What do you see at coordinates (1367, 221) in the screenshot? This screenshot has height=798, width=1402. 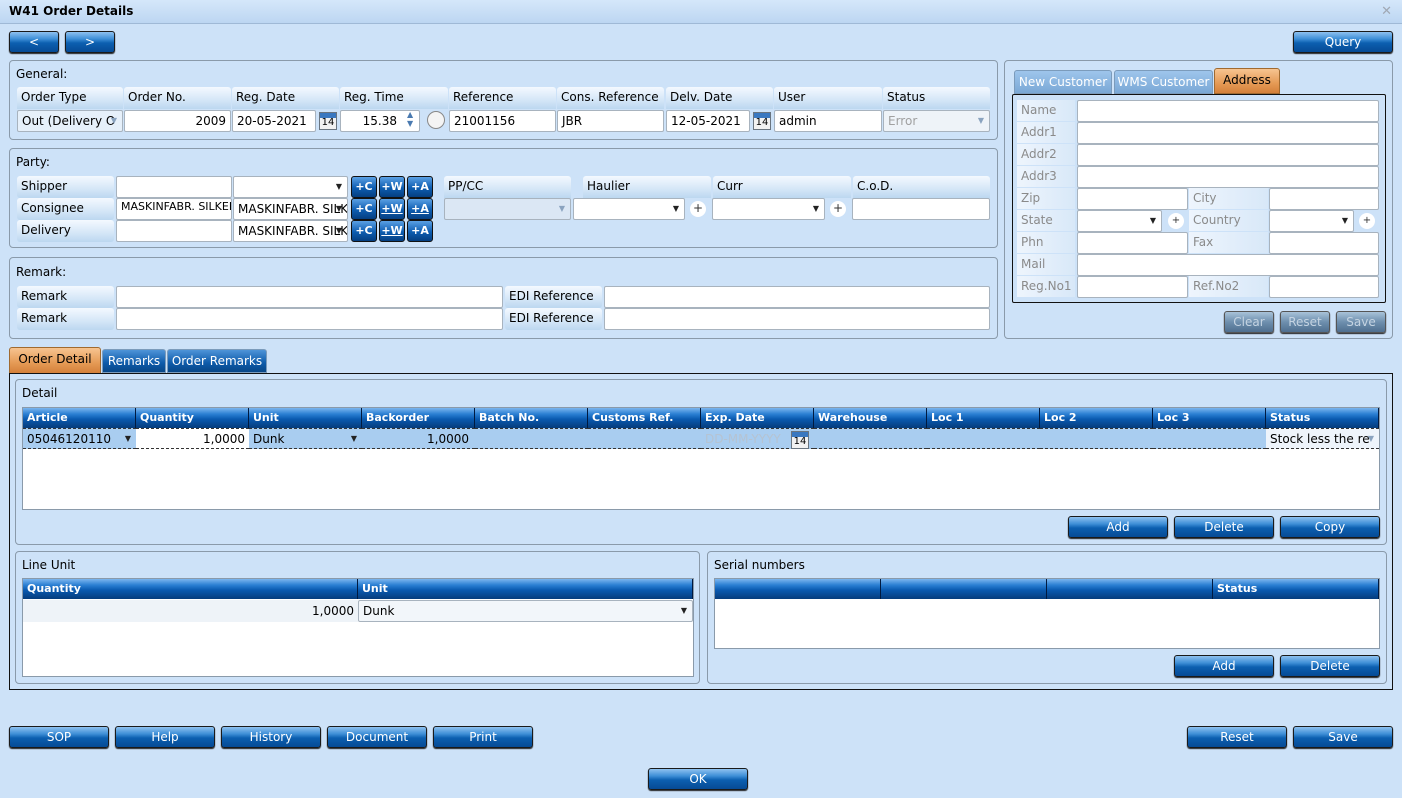 I see `add-country-icon: +` at bounding box center [1367, 221].